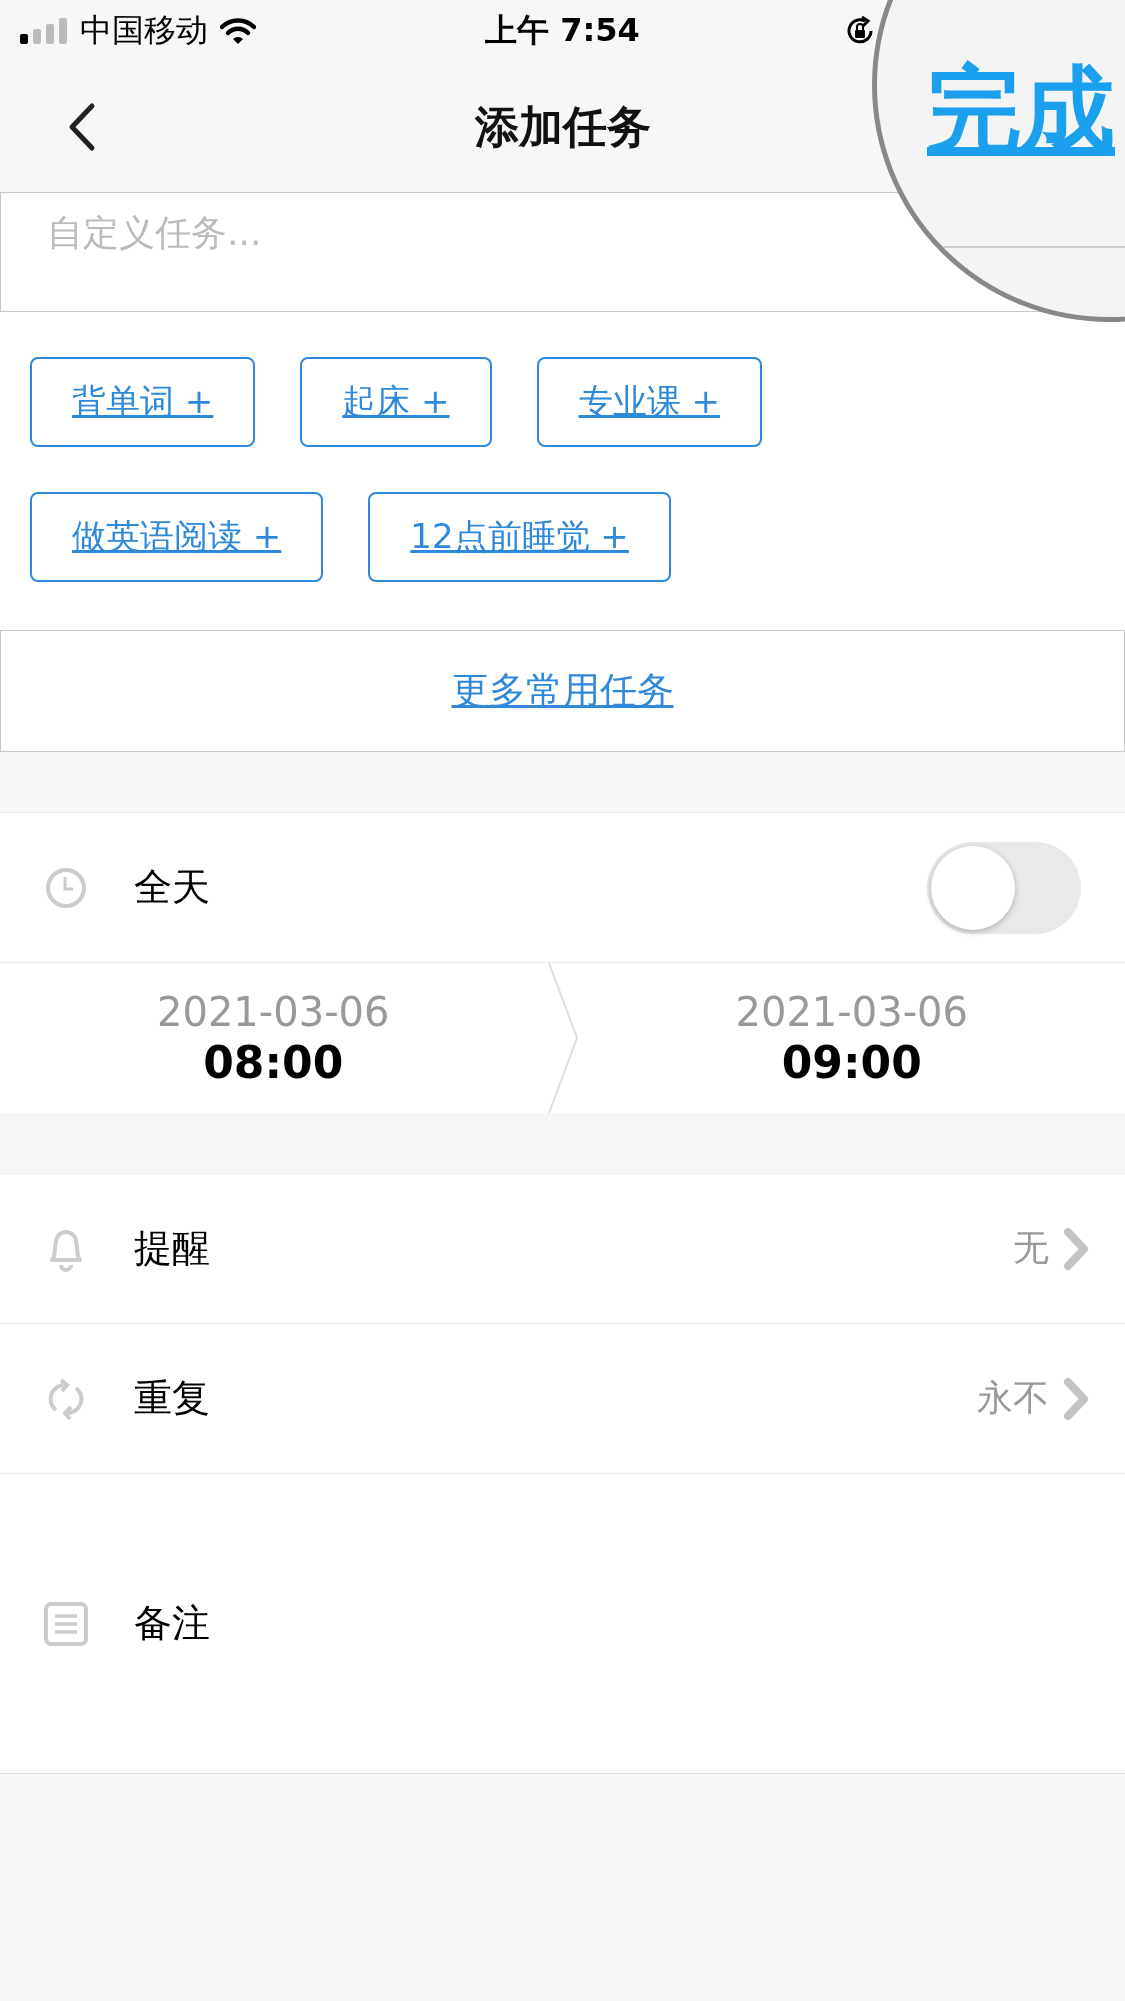 This screenshot has height=2001, width=1125. Describe the element at coordinates (144, 30) in the screenshot. I see `carrier-name: 中国移动` at that location.